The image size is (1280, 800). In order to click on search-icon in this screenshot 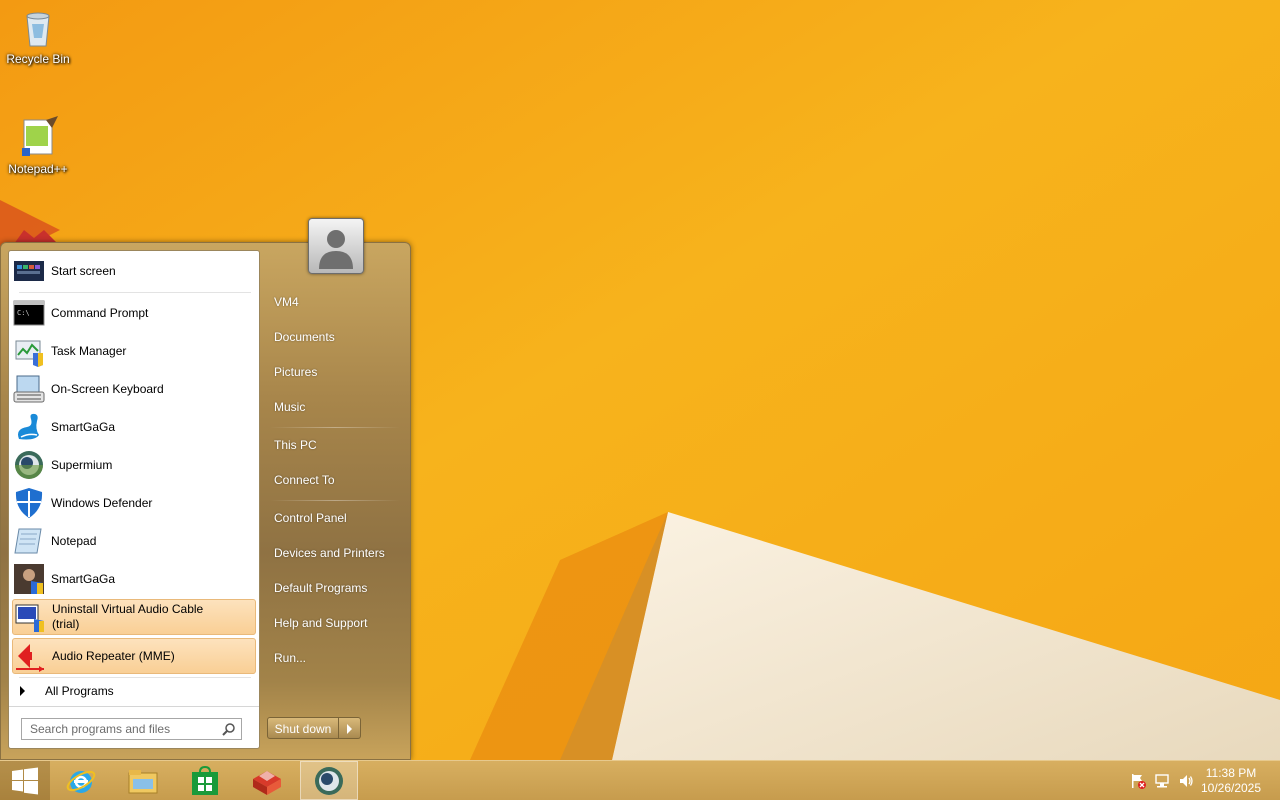, I will do `click(228, 729)`.